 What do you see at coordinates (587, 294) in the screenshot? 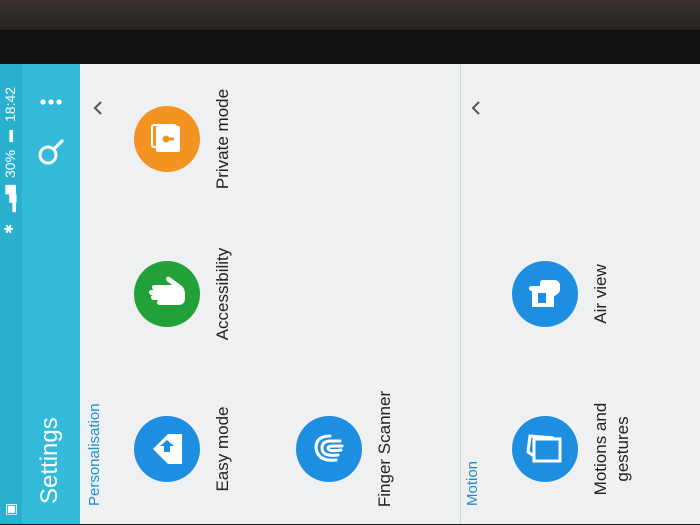
I see `tile-air-view: Air view` at bounding box center [587, 294].